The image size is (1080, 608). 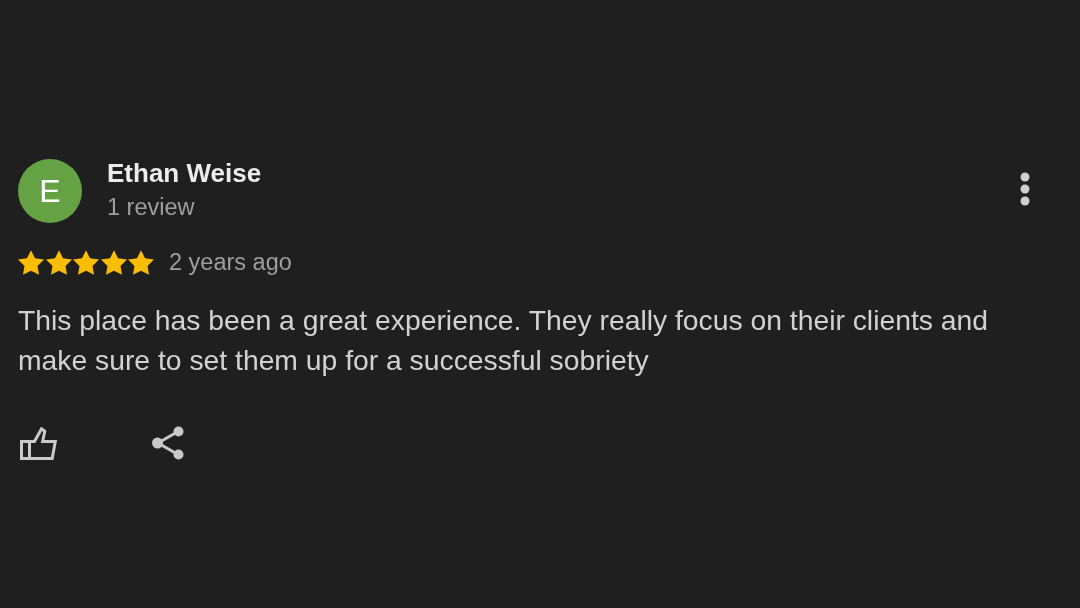 What do you see at coordinates (184, 173) in the screenshot?
I see `reviewer-name: Ethan Weise` at bounding box center [184, 173].